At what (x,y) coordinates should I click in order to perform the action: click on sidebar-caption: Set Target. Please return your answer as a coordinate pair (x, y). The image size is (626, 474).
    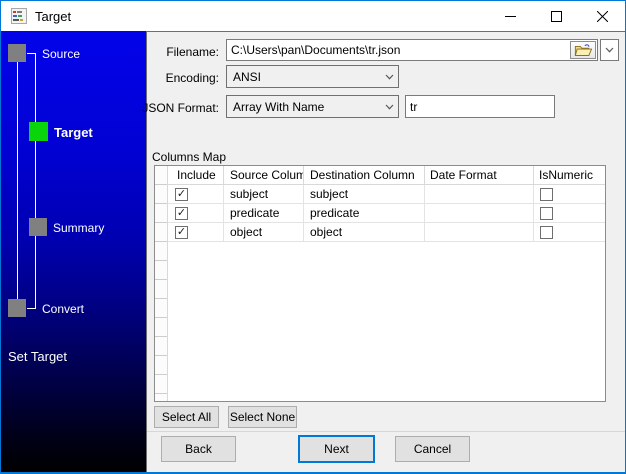
    Looking at the image, I should click on (38, 356).